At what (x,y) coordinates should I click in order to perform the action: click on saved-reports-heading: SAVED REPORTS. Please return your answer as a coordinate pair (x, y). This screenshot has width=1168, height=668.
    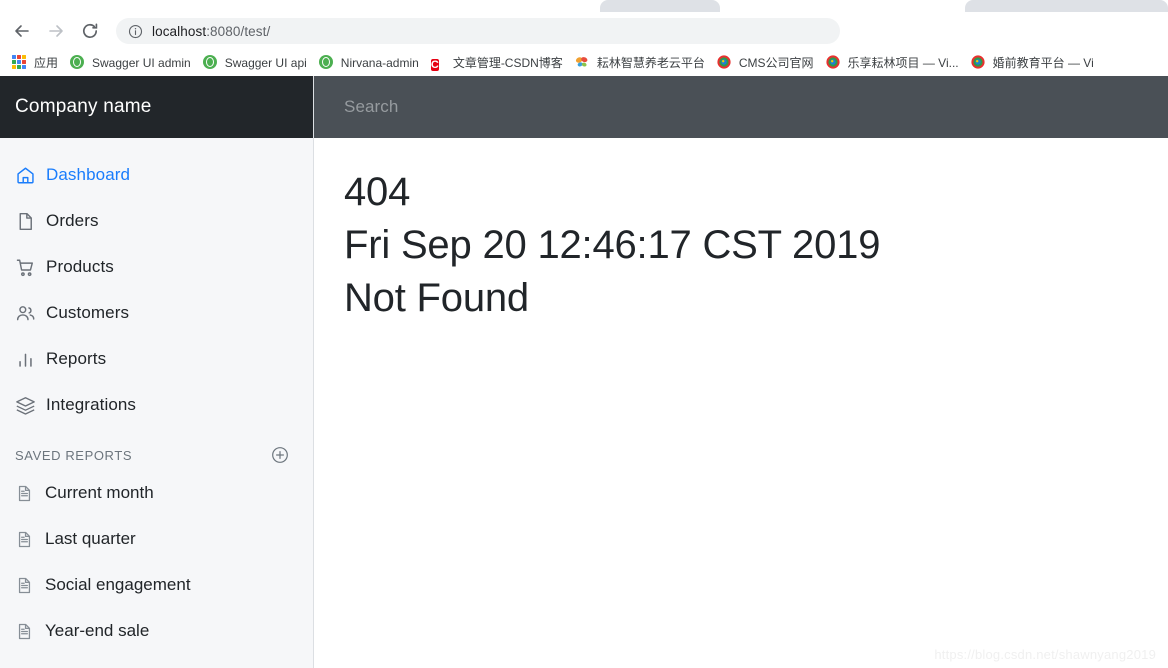
    Looking at the image, I should click on (74, 455).